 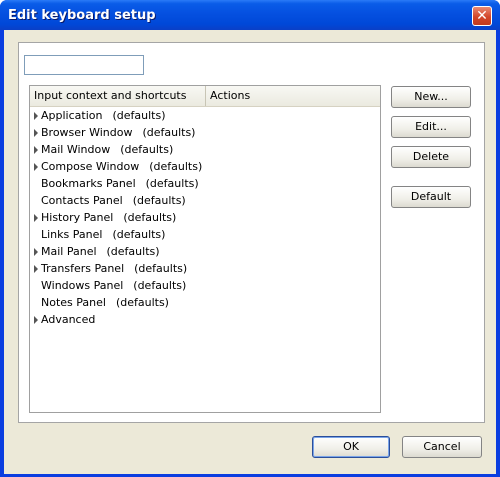 What do you see at coordinates (442, 447) in the screenshot?
I see `cancel-button: Cancel` at bounding box center [442, 447].